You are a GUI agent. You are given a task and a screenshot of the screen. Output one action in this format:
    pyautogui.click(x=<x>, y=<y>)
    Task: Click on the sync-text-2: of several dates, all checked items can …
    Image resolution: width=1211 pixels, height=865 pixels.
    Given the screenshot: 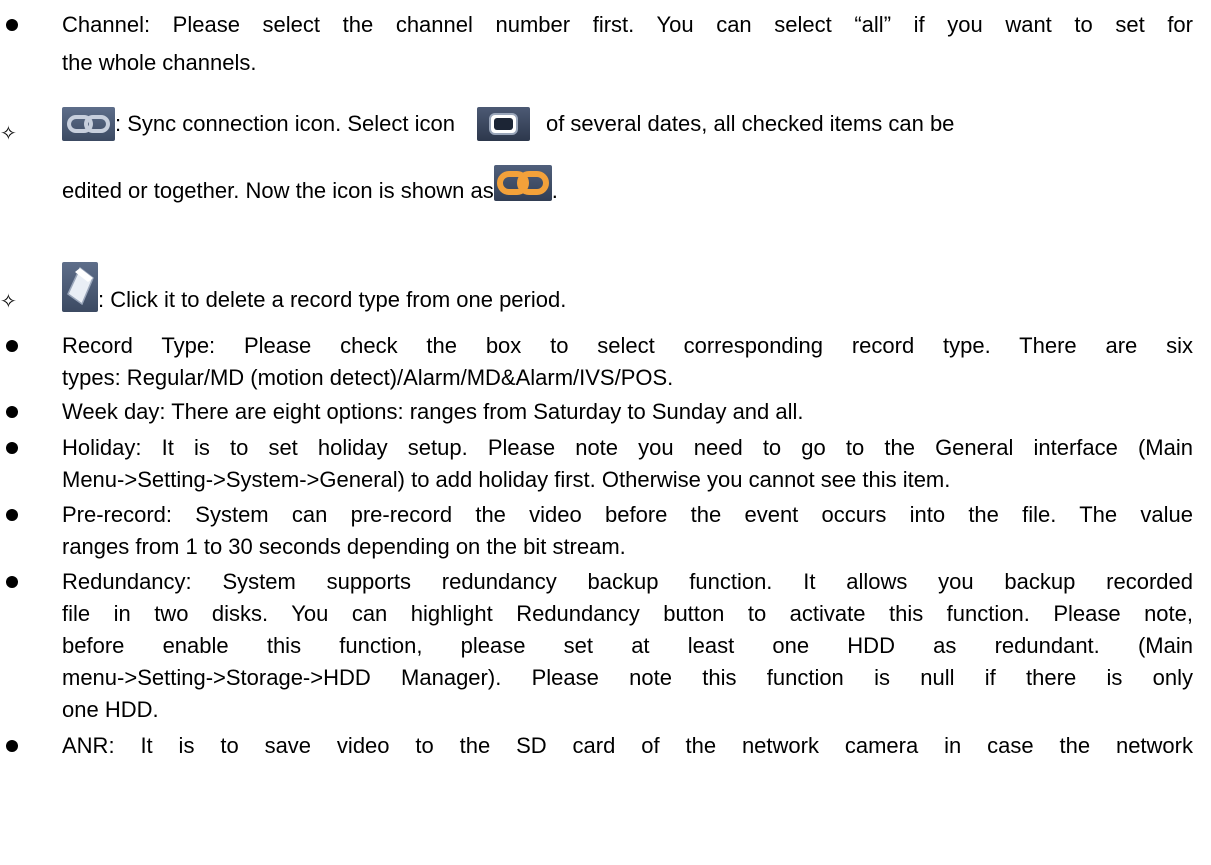 What is the action you would take?
    pyautogui.click(x=750, y=123)
    